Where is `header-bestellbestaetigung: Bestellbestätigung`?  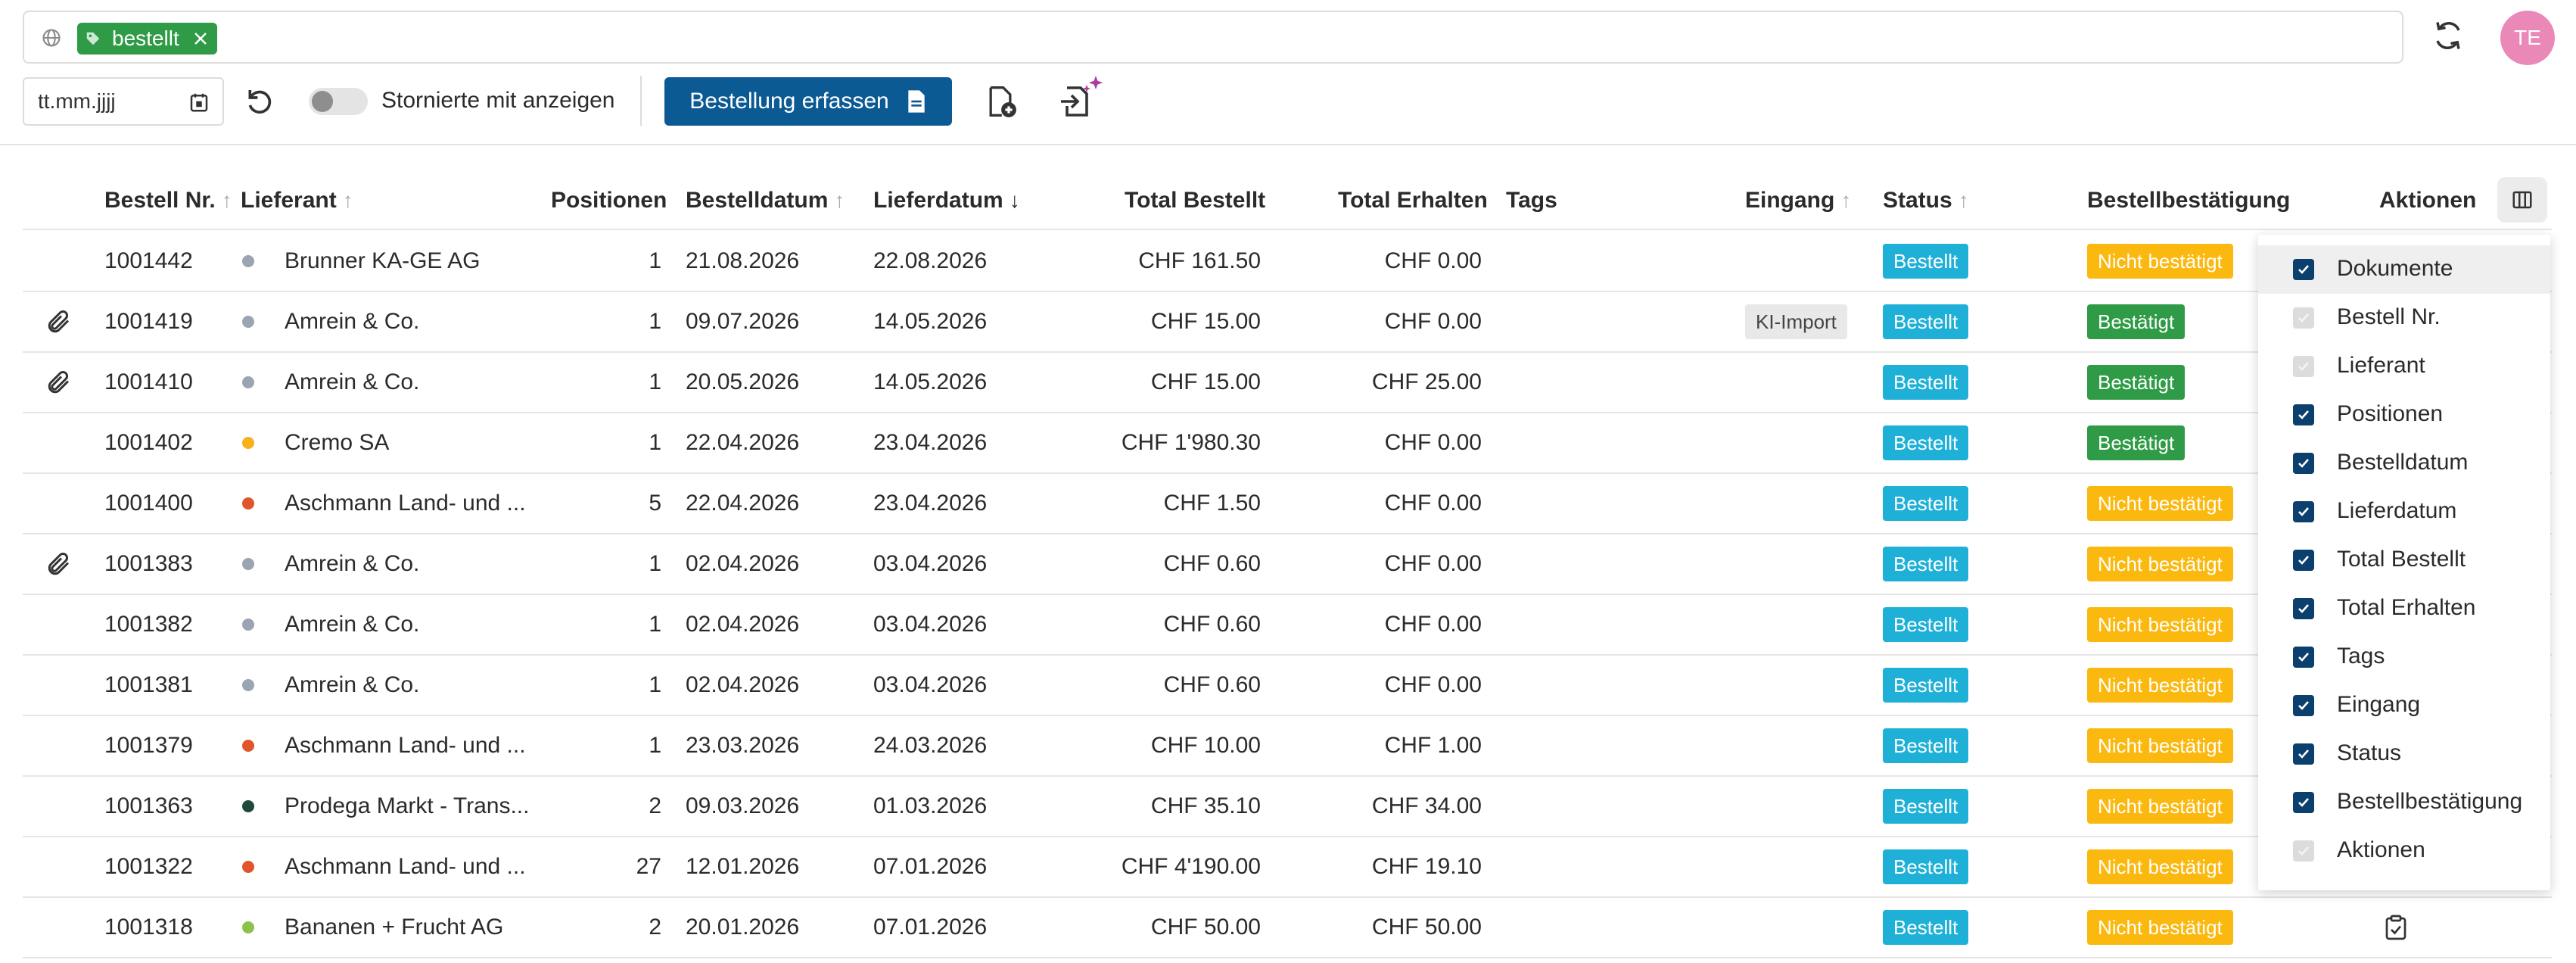
header-bestellbestaetigung: Bestellbestätigung is located at coordinates (2188, 200).